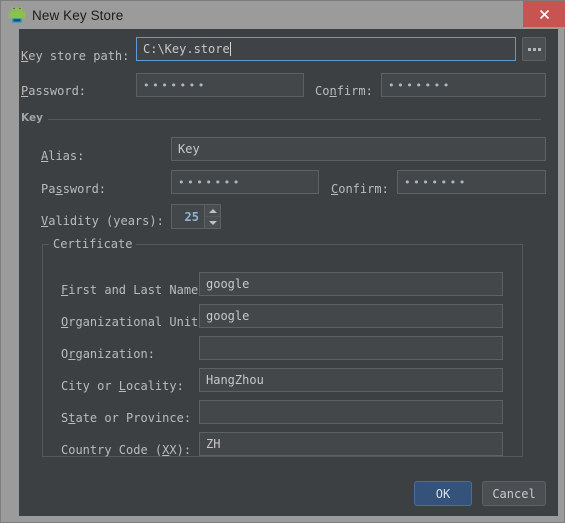 This screenshot has height=523, width=565. I want to click on country-code-value: ZH, so click(213, 444).